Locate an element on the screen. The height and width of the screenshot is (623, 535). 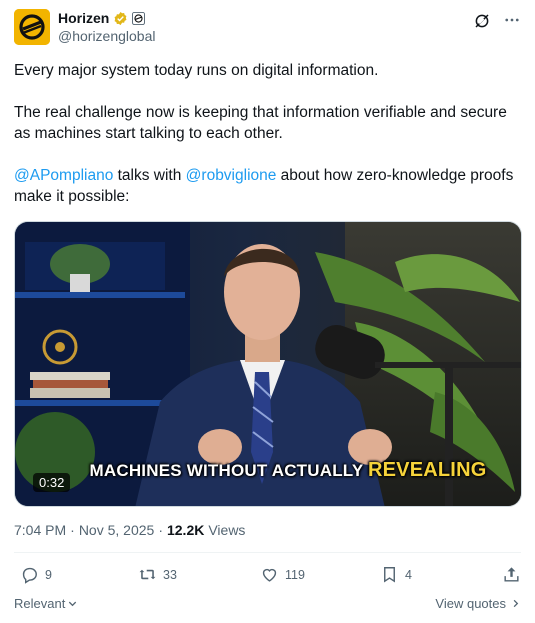
post-header: Horizen @horizenglobal is located at coordinates (267, 28).